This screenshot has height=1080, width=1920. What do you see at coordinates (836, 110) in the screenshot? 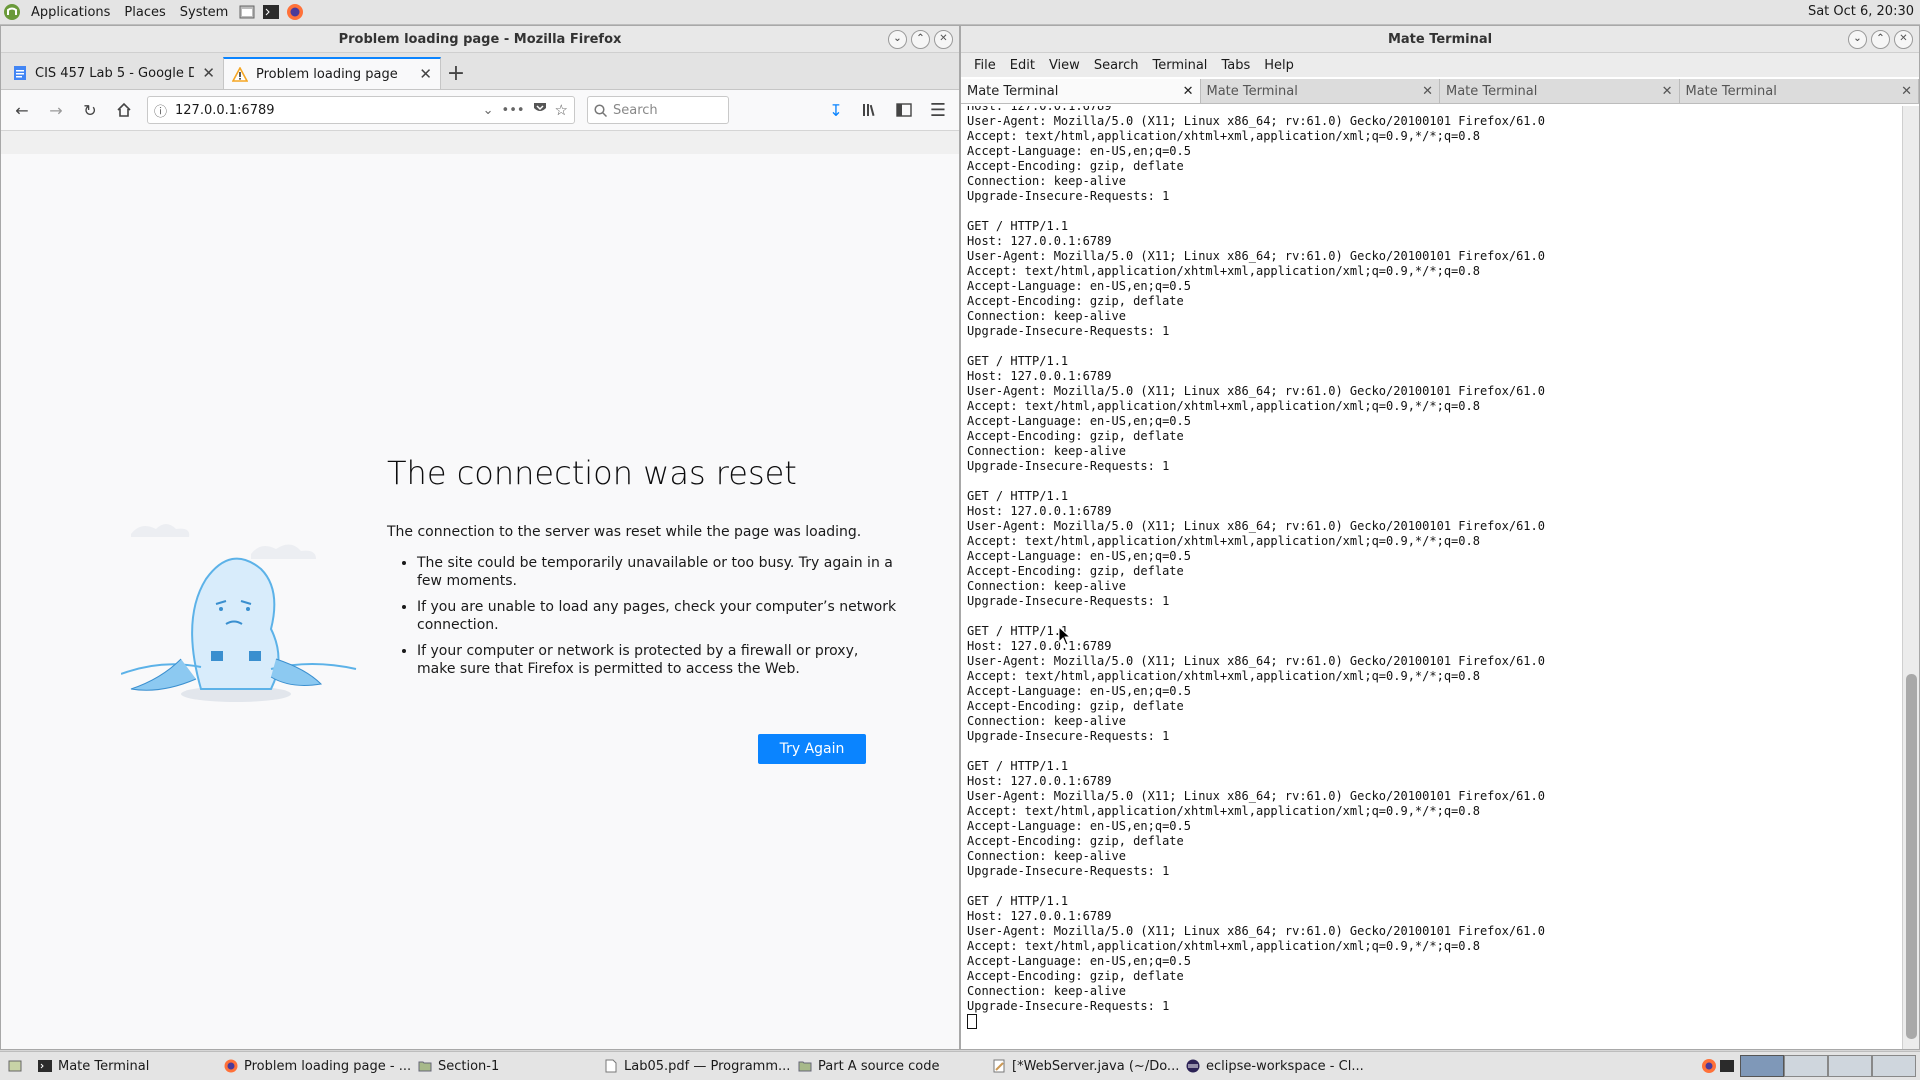
I see `download-icon: ↧` at bounding box center [836, 110].